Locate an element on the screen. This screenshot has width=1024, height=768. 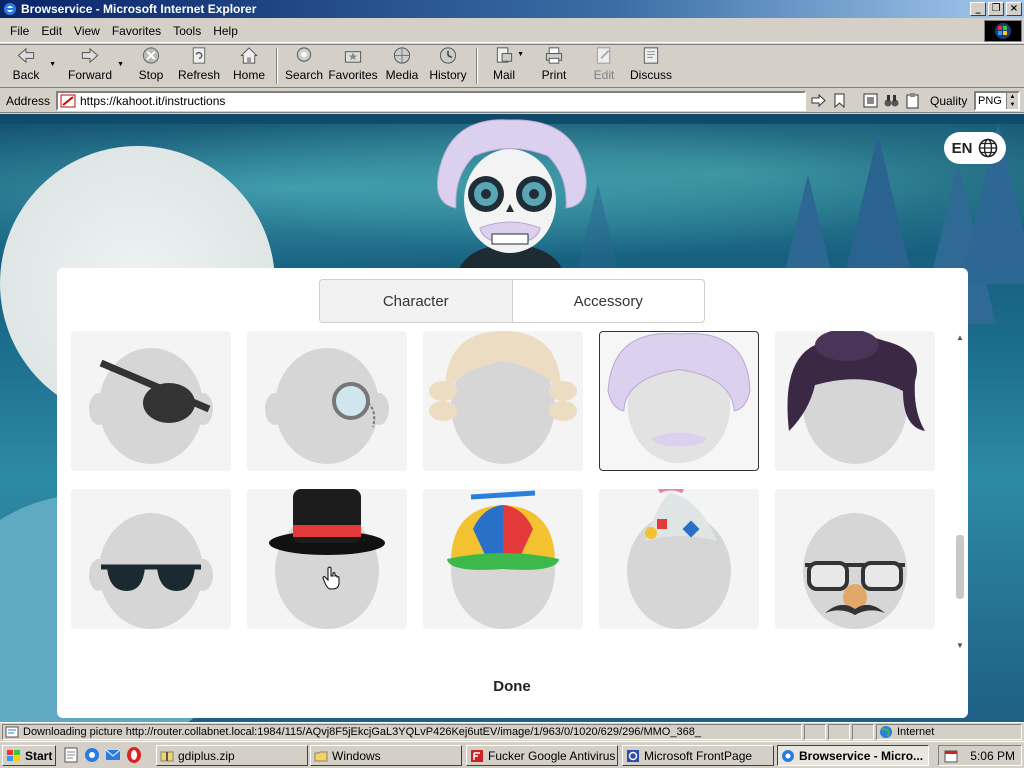
minimize-button: _ is located at coordinates (978, 9).